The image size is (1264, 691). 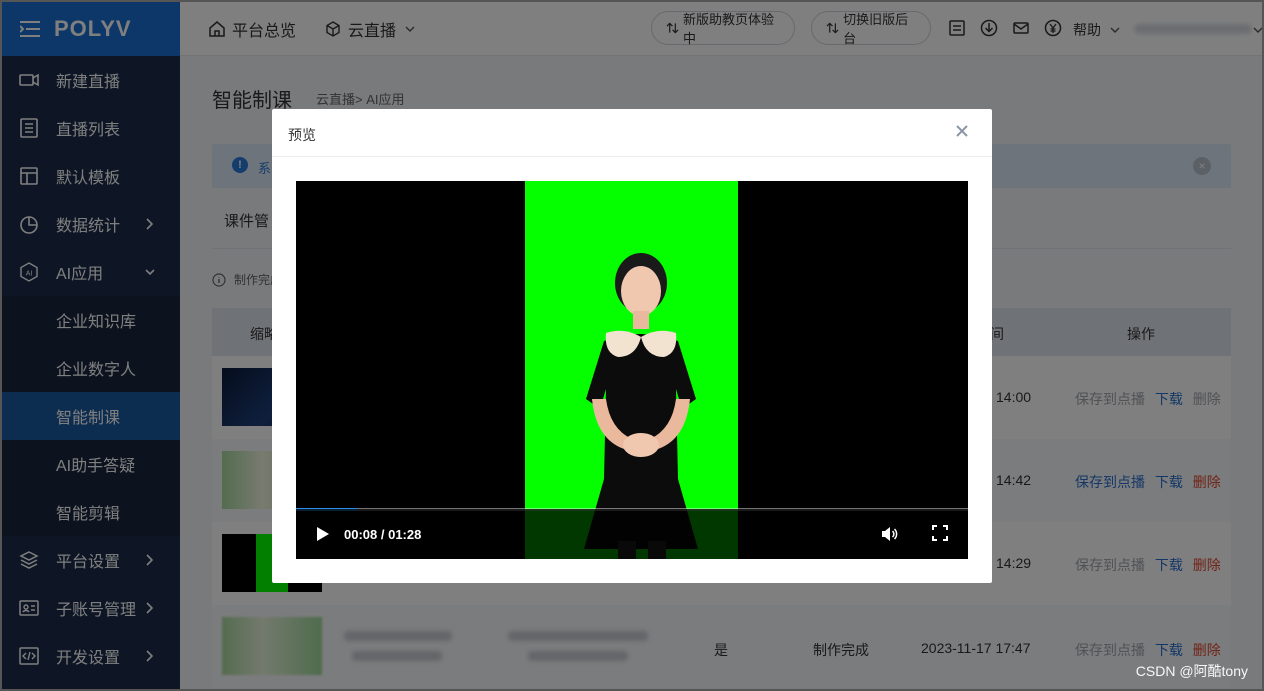 What do you see at coordinates (383, 534) in the screenshot?
I see `video-time: 00:08 / 01:28` at bounding box center [383, 534].